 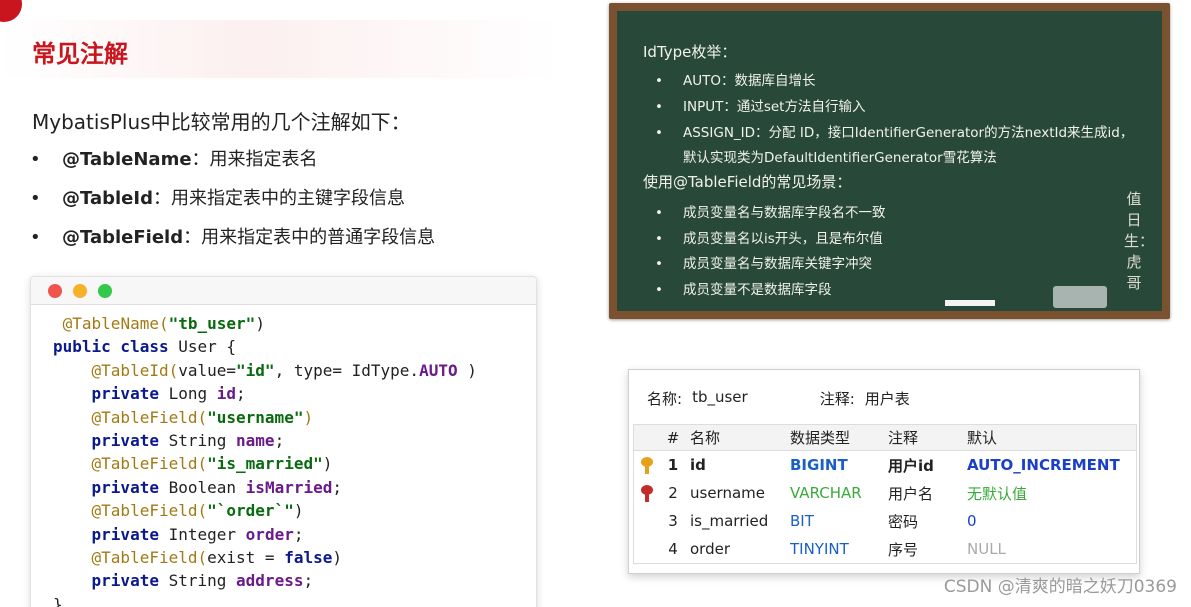 What do you see at coordinates (105, 290) in the screenshot?
I see `maximize-dot-icon` at bounding box center [105, 290].